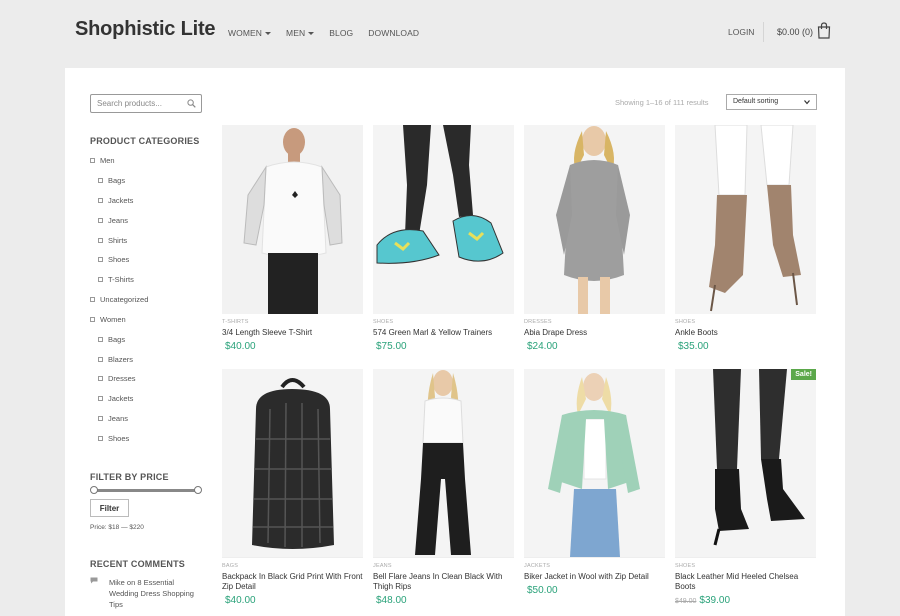 This screenshot has width=900, height=616. What do you see at coordinates (807, 102) in the screenshot?
I see `chevron-down-icon` at bounding box center [807, 102].